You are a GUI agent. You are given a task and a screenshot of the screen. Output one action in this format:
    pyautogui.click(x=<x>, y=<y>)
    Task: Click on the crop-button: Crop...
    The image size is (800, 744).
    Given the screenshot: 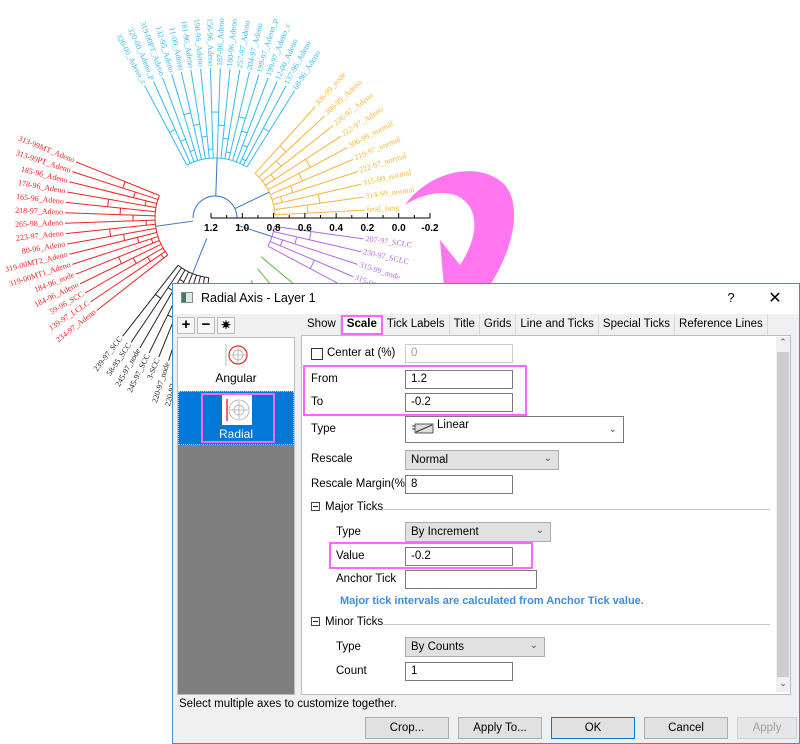 What is the action you would take?
    pyautogui.click(x=407, y=728)
    